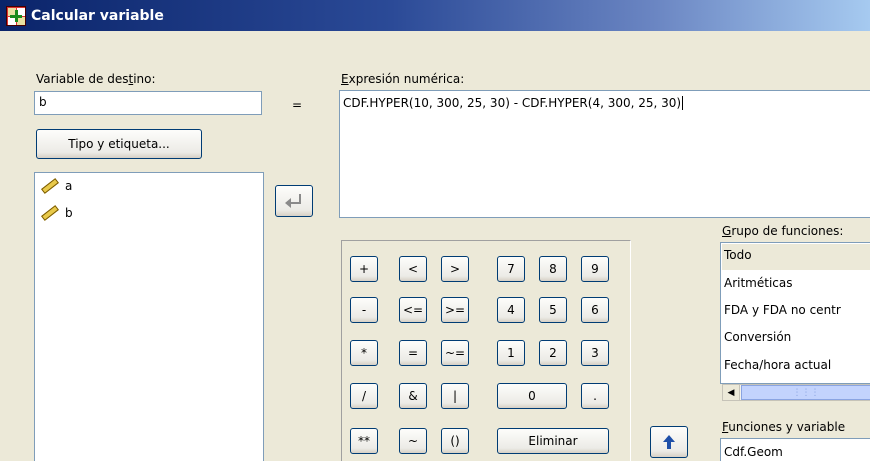  What do you see at coordinates (413, 353) in the screenshot?
I see `key-equal: =` at bounding box center [413, 353].